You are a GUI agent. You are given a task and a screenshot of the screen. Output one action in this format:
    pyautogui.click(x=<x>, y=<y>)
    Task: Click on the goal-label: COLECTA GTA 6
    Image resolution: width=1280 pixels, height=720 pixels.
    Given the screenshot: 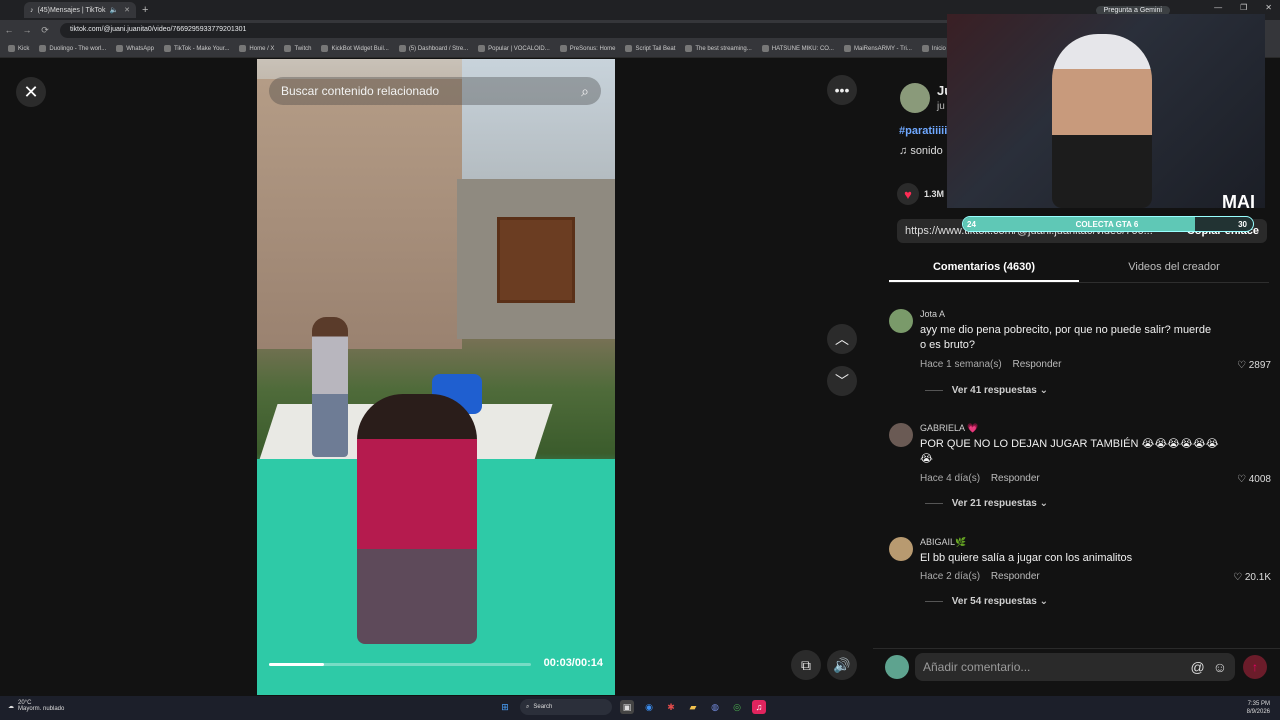 What is the action you would take?
    pyautogui.click(x=1107, y=224)
    